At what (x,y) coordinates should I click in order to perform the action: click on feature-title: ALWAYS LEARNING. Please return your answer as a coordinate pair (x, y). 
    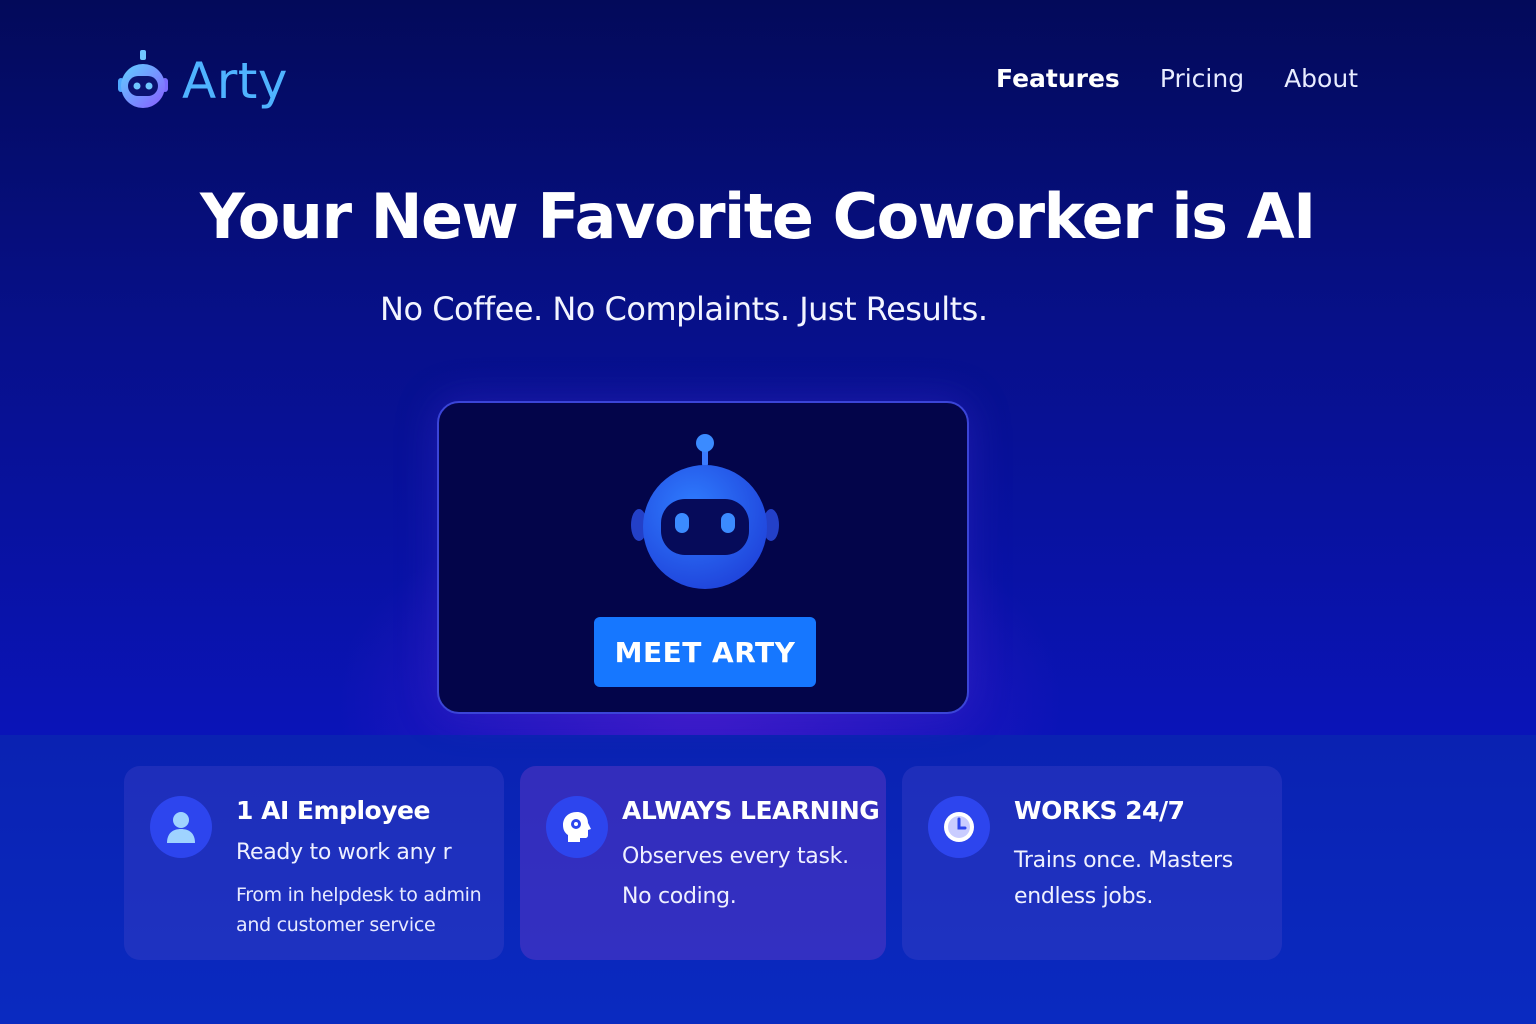
    Looking at the image, I should click on (751, 810).